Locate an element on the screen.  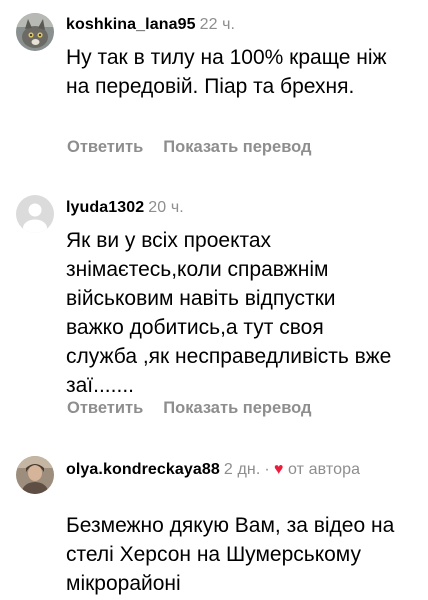
cat-avatar-image is located at coordinates (35, 32).